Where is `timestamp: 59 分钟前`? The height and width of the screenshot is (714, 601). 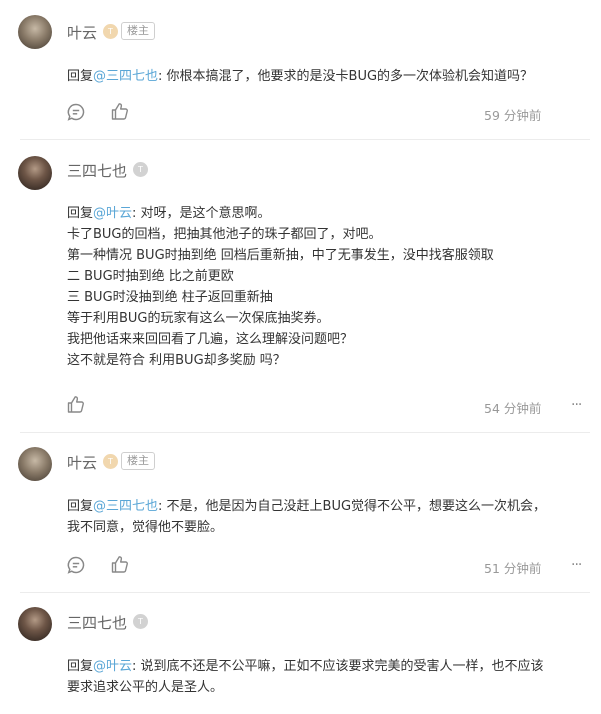
timestamp: 59 分钟前 is located at coordinates (513, 115).